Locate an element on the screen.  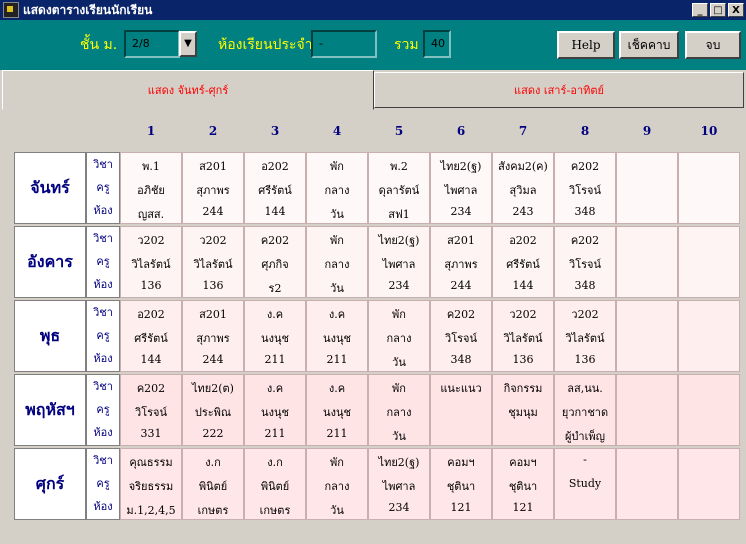
window-title: แสดงตารางเรียนนักเรียน is located at coordinates (88, 9).